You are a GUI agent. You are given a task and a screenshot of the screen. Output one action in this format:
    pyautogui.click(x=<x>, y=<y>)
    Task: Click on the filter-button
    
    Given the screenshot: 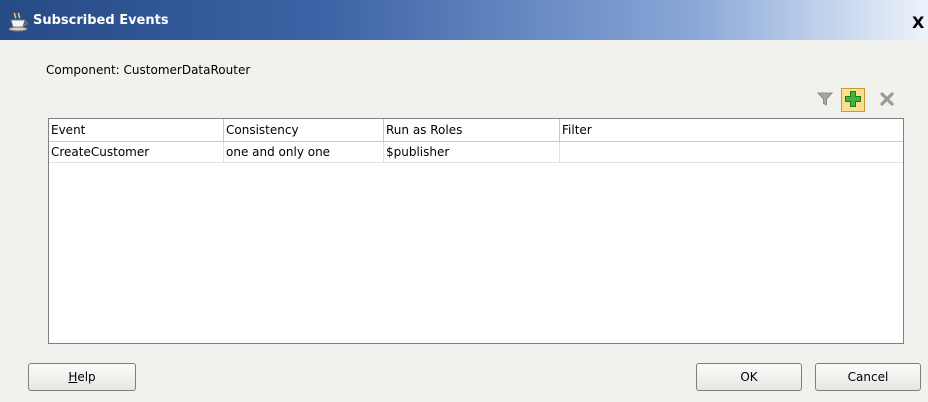 What is the action you would take?
    pyautogui.click(x=825, y=100)
    